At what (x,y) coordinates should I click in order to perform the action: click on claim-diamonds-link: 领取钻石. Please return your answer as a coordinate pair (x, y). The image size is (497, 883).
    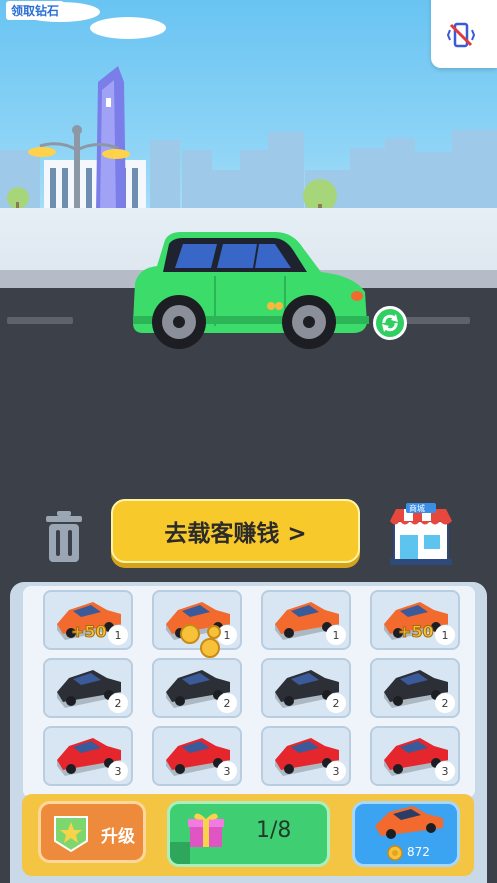
    Looking at the image, I should click on (35, 10).